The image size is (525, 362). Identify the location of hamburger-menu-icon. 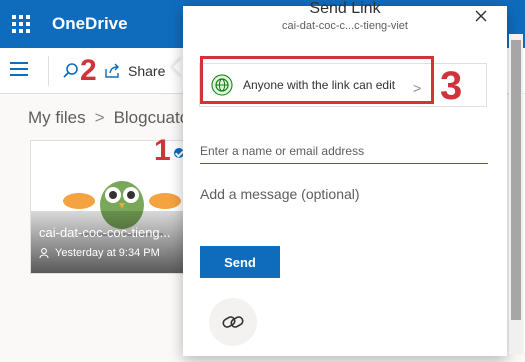
(19, 70).